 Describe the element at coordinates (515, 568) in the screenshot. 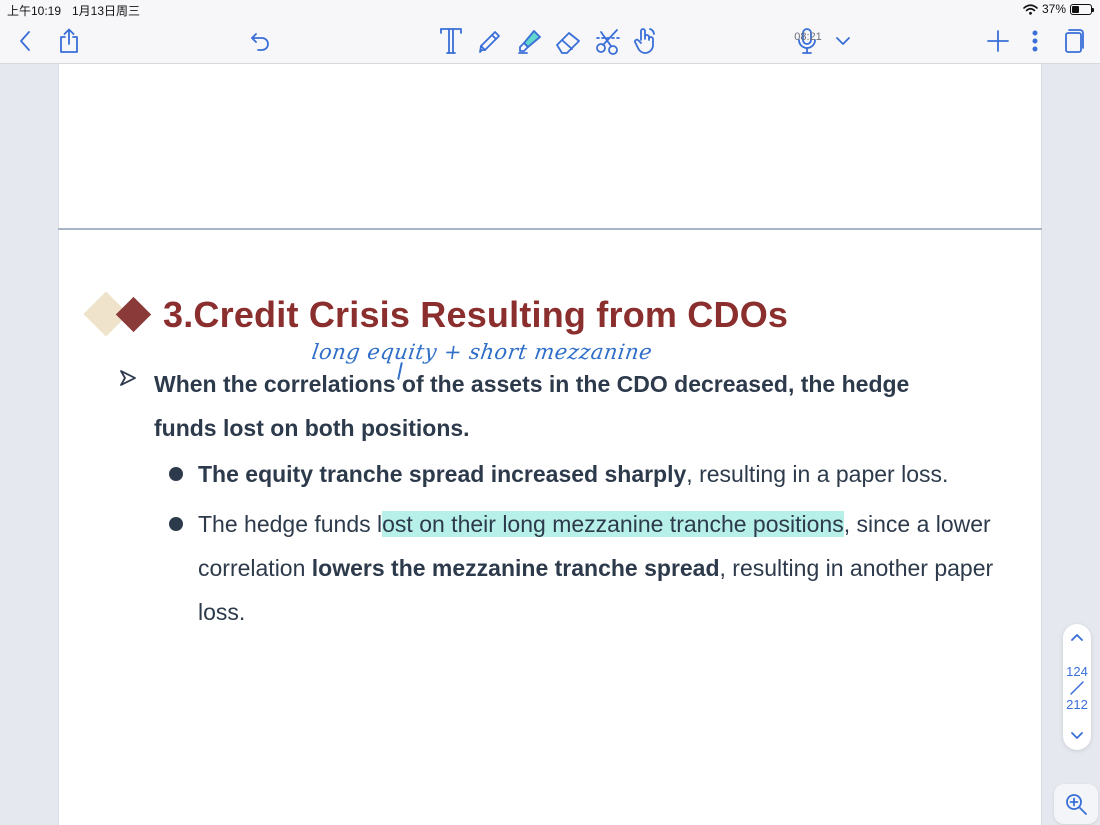

I see `sub-bullet-2-bold: lowers the mezzanine tranche spread` at that location.